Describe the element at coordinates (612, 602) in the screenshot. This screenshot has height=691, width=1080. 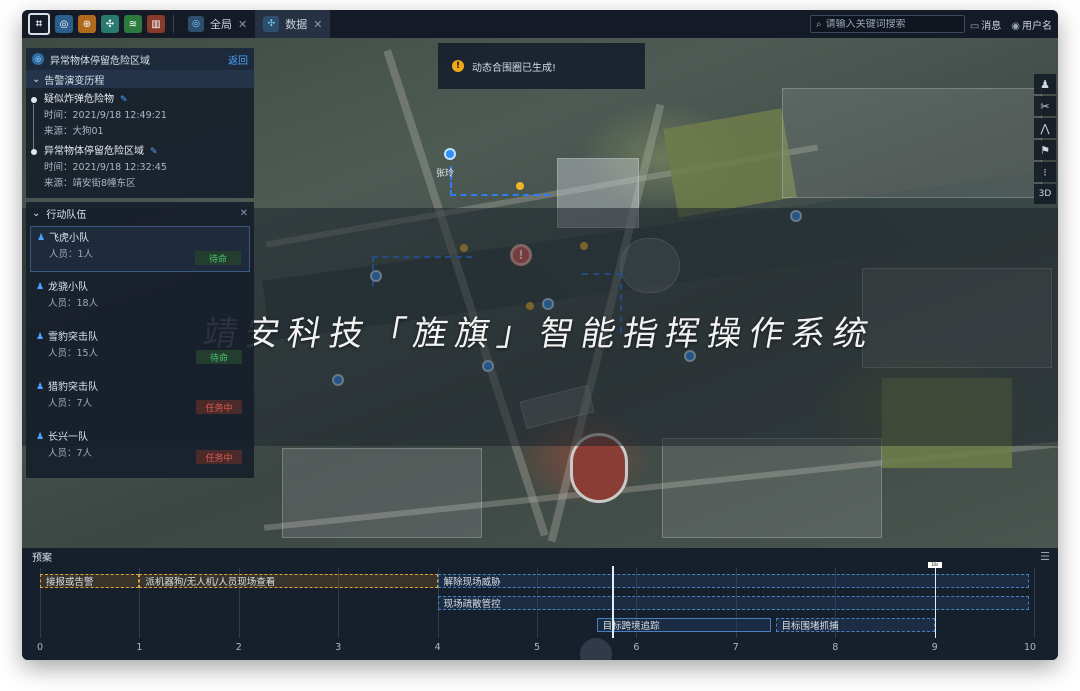
I see `timeline-cursor` at that location.